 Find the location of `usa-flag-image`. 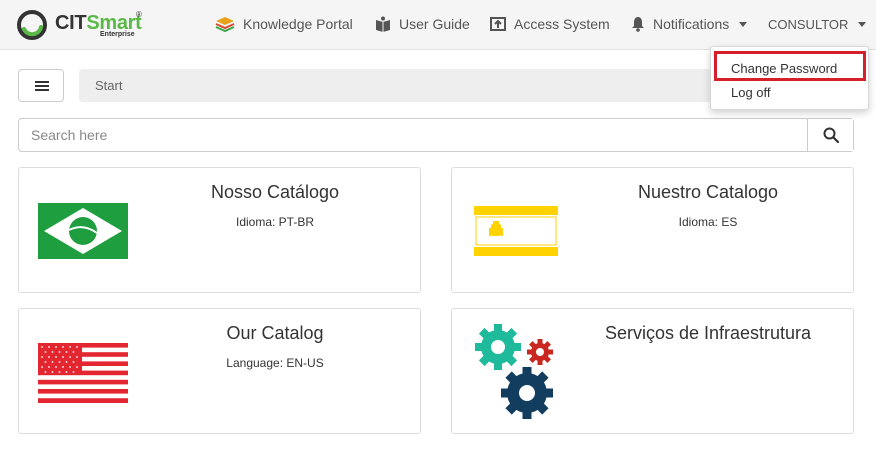

usa-flag-image is located at coordinates (83, 373).